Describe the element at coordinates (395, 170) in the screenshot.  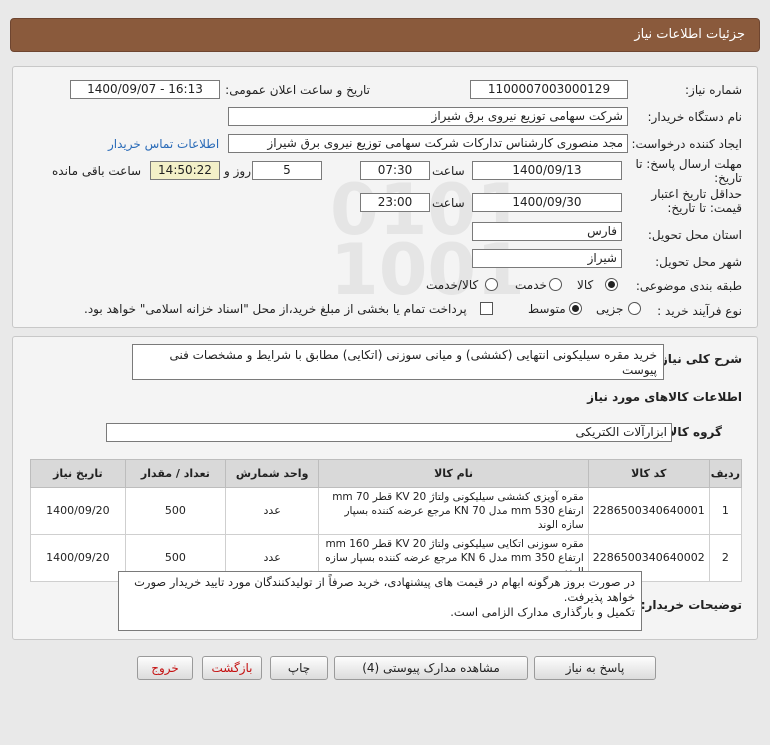
I see `deadline-time-field: 07:30` at that location.